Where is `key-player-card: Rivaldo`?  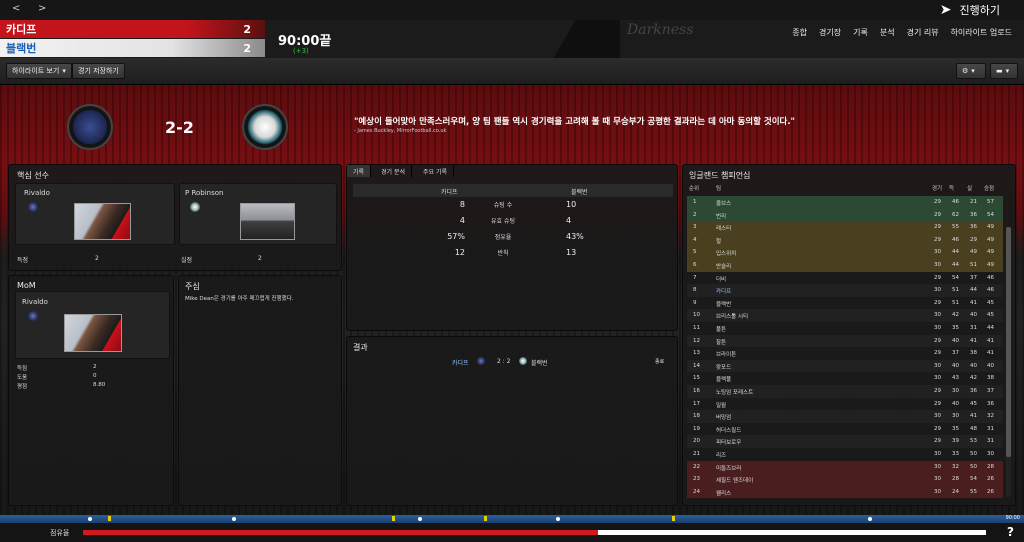 key-player-card: Rivaldo is located at coordinates (95, 214).